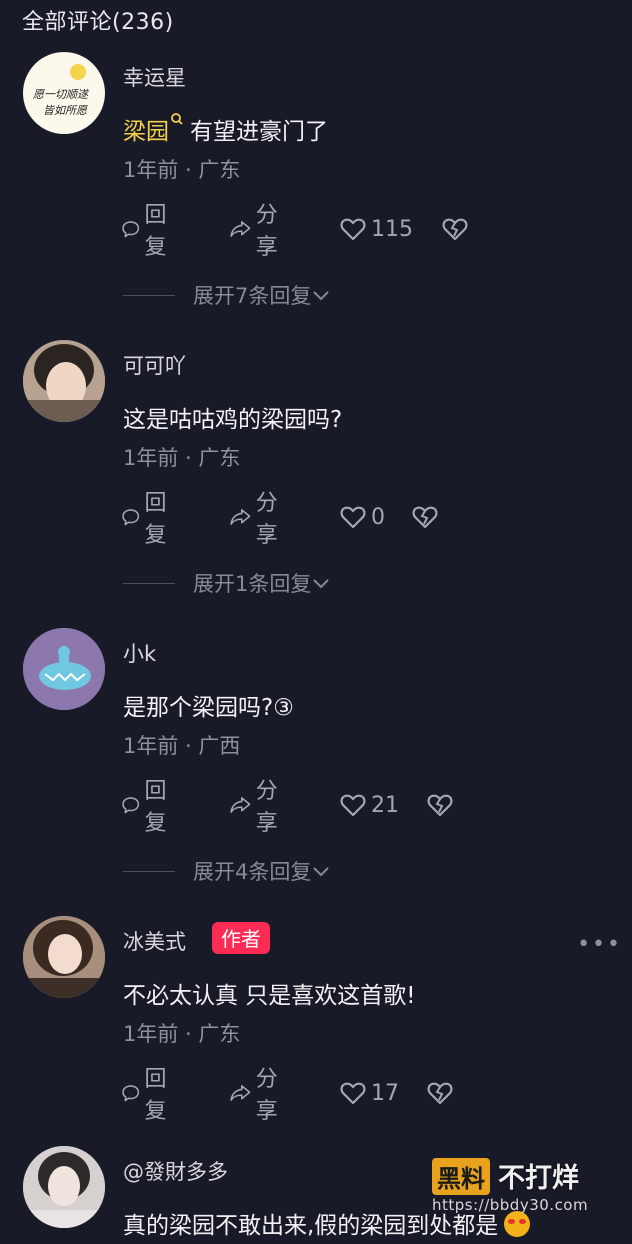 Image resolution: width=632 pixels, height=1244 pixels. I want to click on comment-meta: 1年前 · 广西, so click(182, 746).